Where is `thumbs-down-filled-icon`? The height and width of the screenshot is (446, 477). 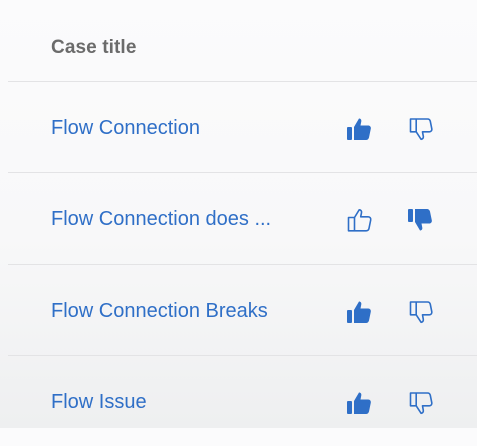 thumbs-down-filled-icon is located at coordinates (420, 220).